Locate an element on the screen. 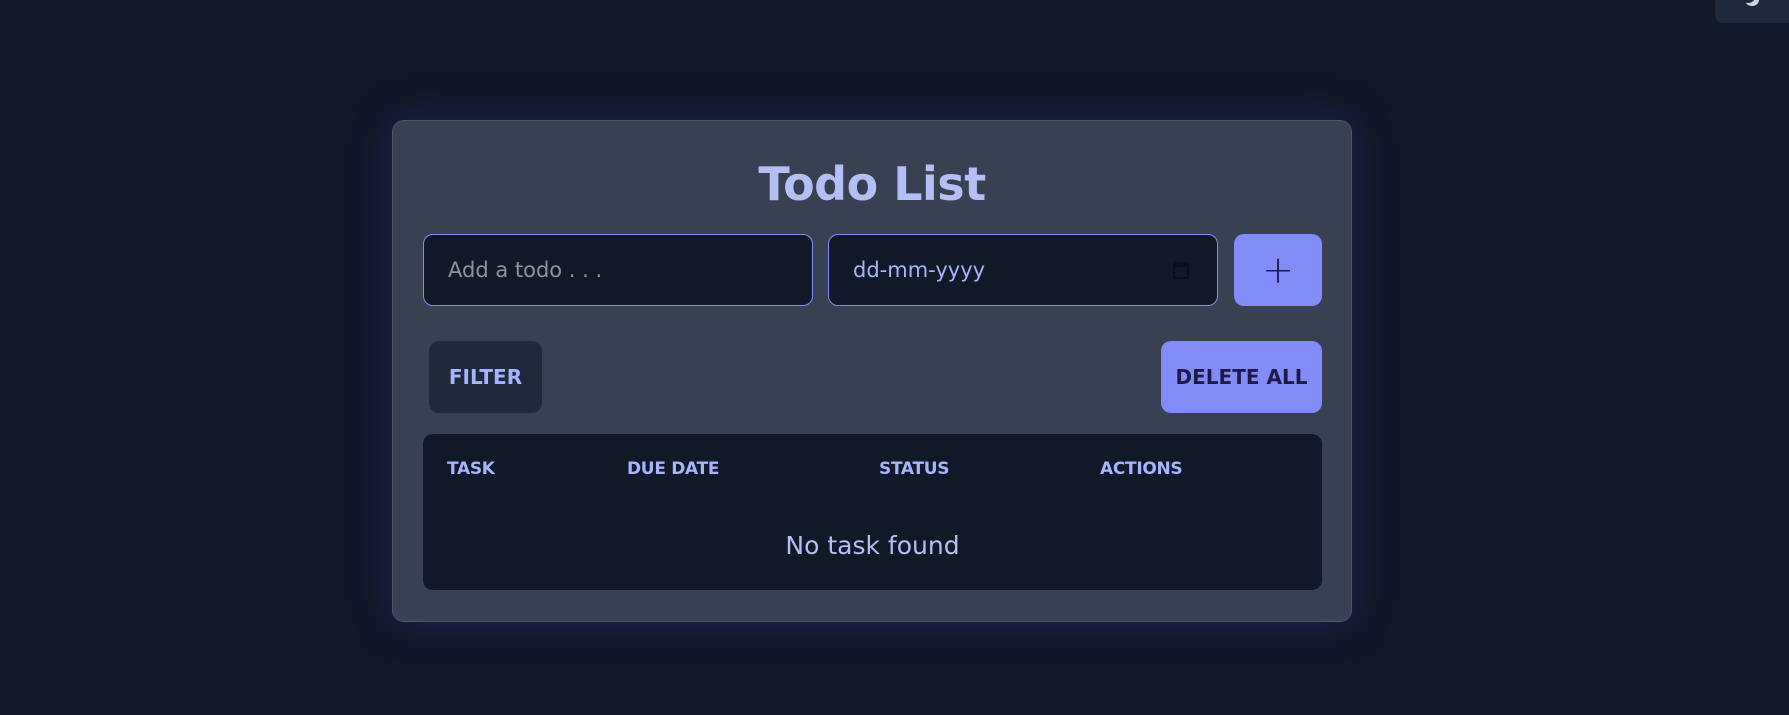 The width and height of the screenshot is (1789, 715). plus-icon: + is located at coordinates (1278, 270).